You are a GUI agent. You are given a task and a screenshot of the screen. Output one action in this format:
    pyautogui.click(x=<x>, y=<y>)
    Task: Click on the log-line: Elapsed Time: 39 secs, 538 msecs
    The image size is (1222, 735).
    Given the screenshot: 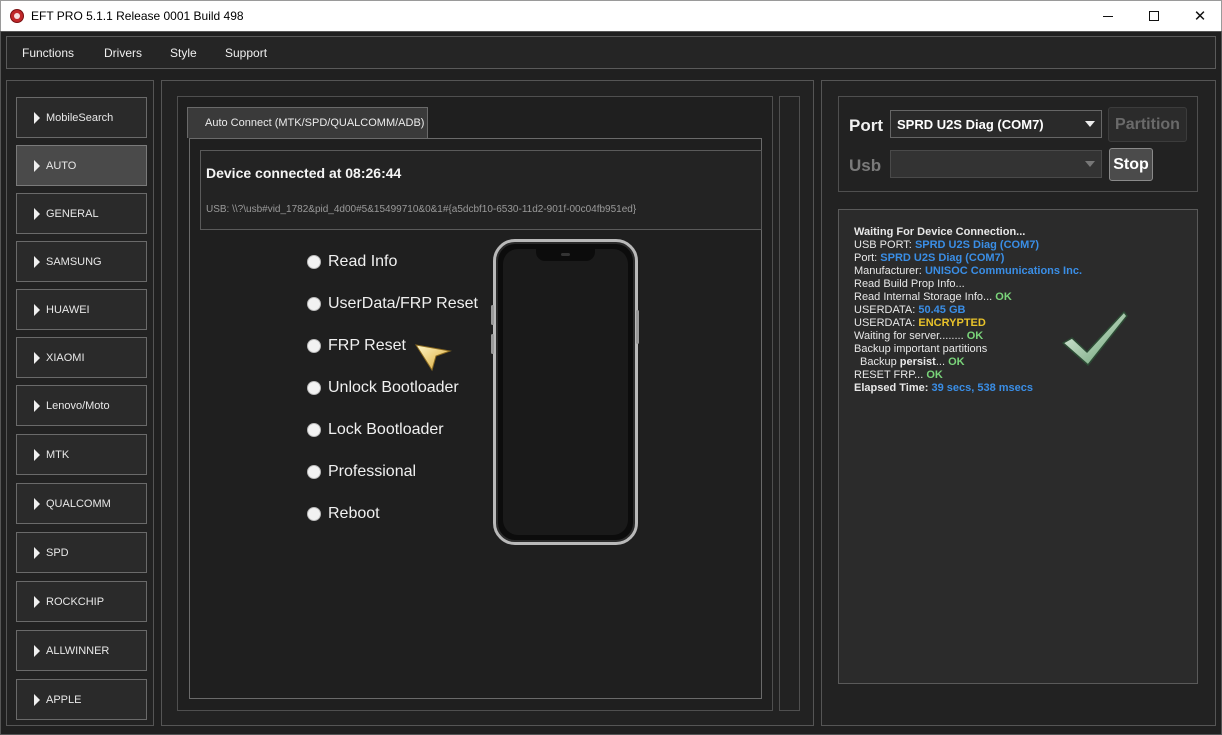 What is the action you would take?
    pyautogui.click(x=943, y=388)
    